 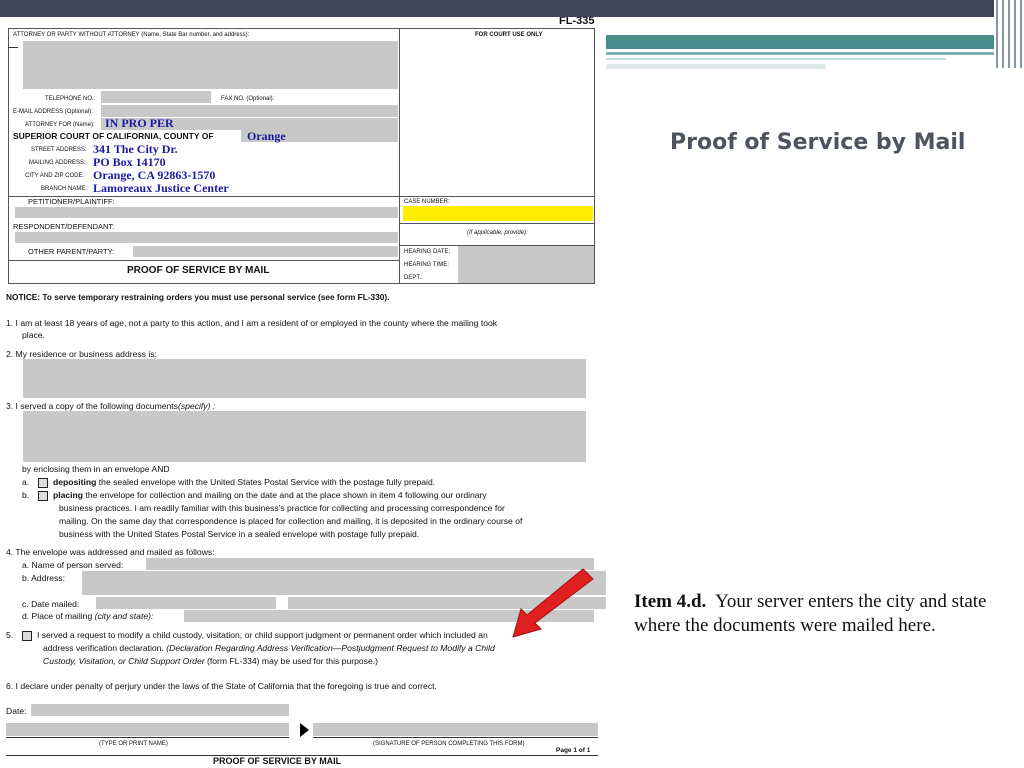 What do you see at coordinates (716, 66) in the screenshot?
I see `accent-line-faint` at bounding box center [716, 66].